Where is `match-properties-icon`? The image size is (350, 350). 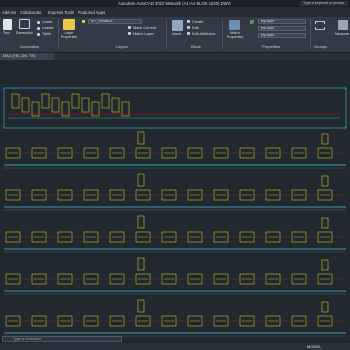 match-properties-icon is located at coordinates (234, 25).